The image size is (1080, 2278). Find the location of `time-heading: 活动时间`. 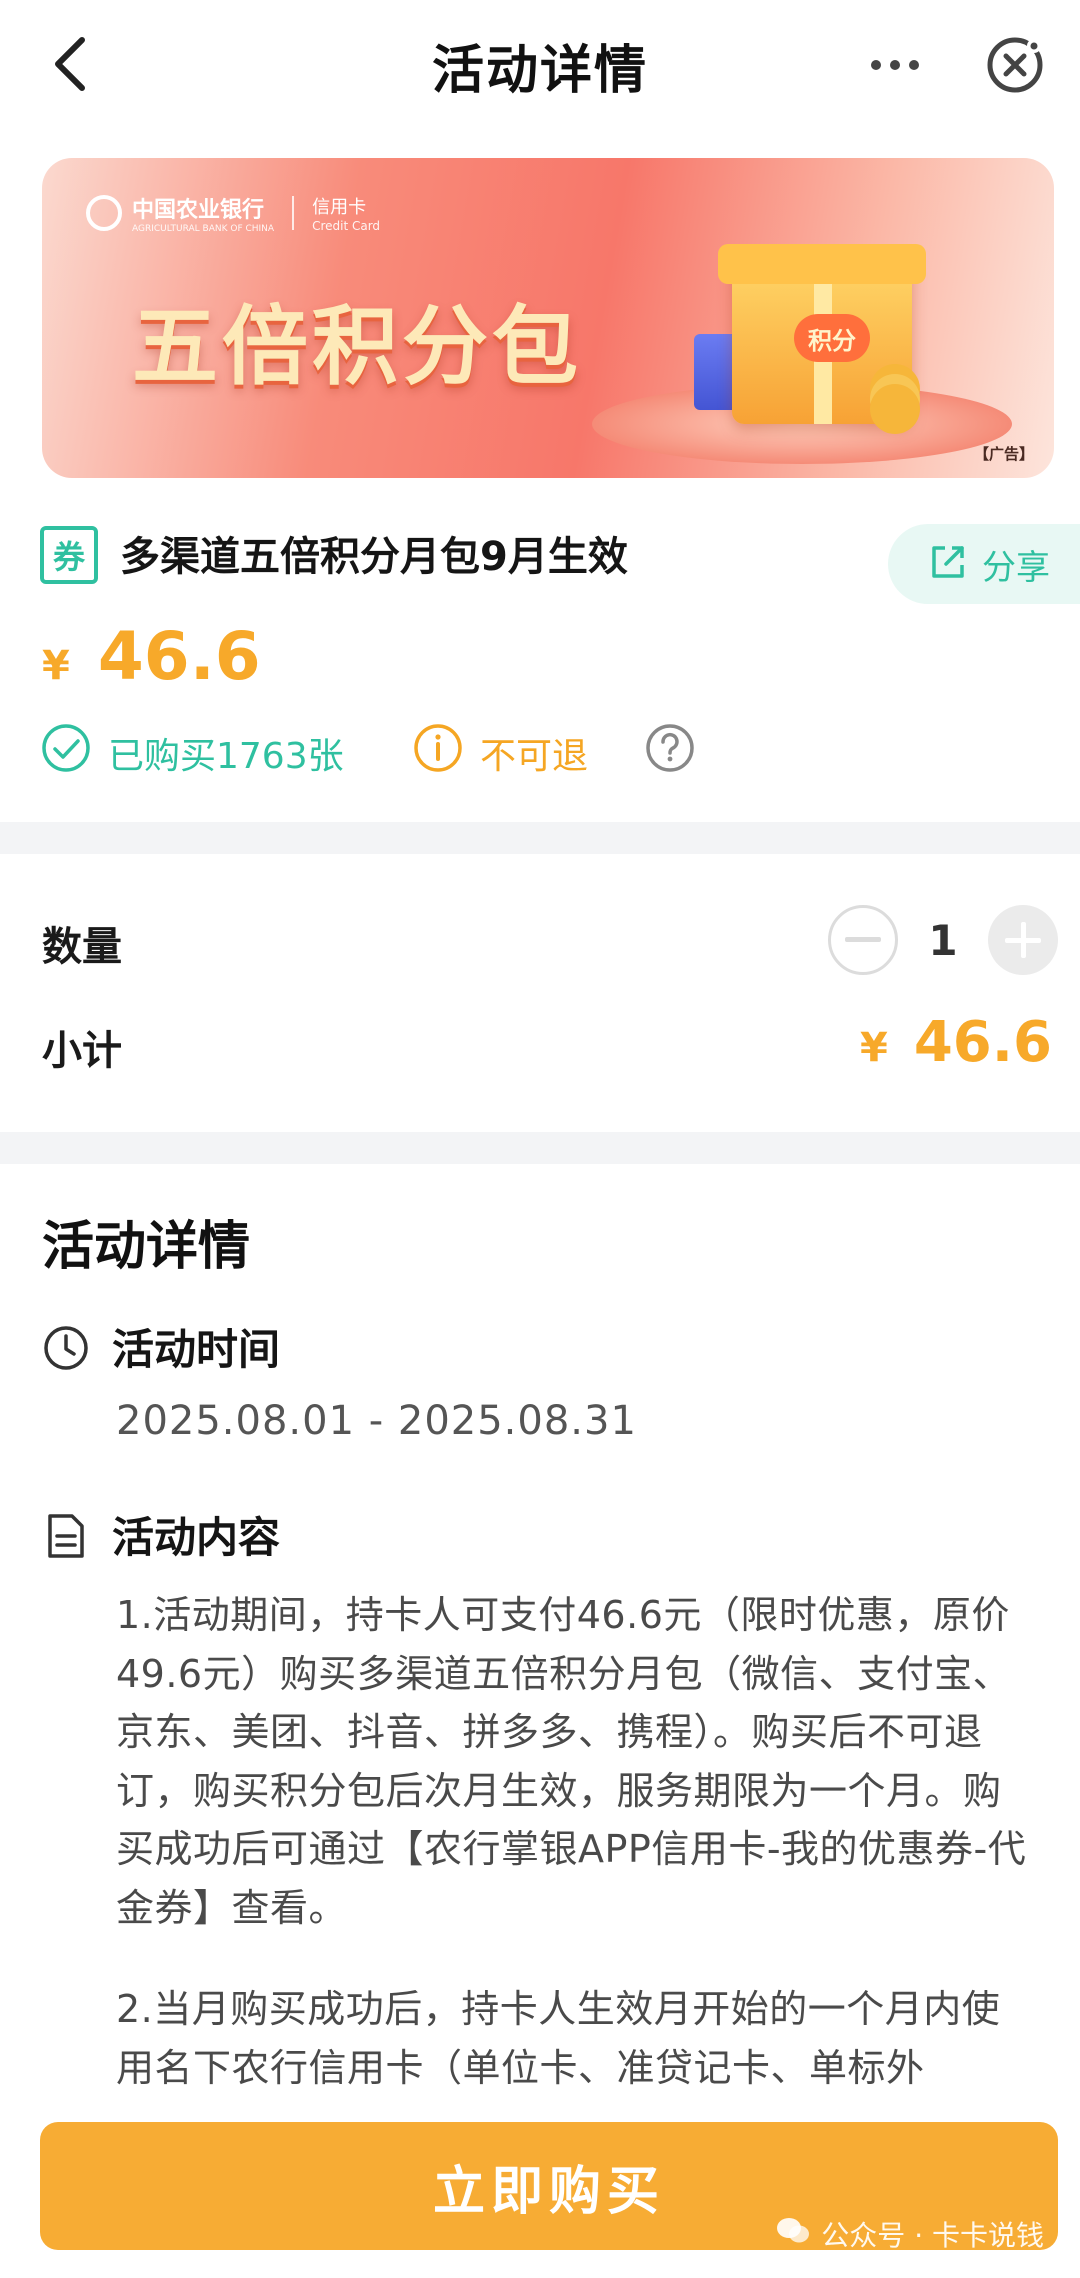

time-heading: 活动时间 is located at coordinates (196, 1349).